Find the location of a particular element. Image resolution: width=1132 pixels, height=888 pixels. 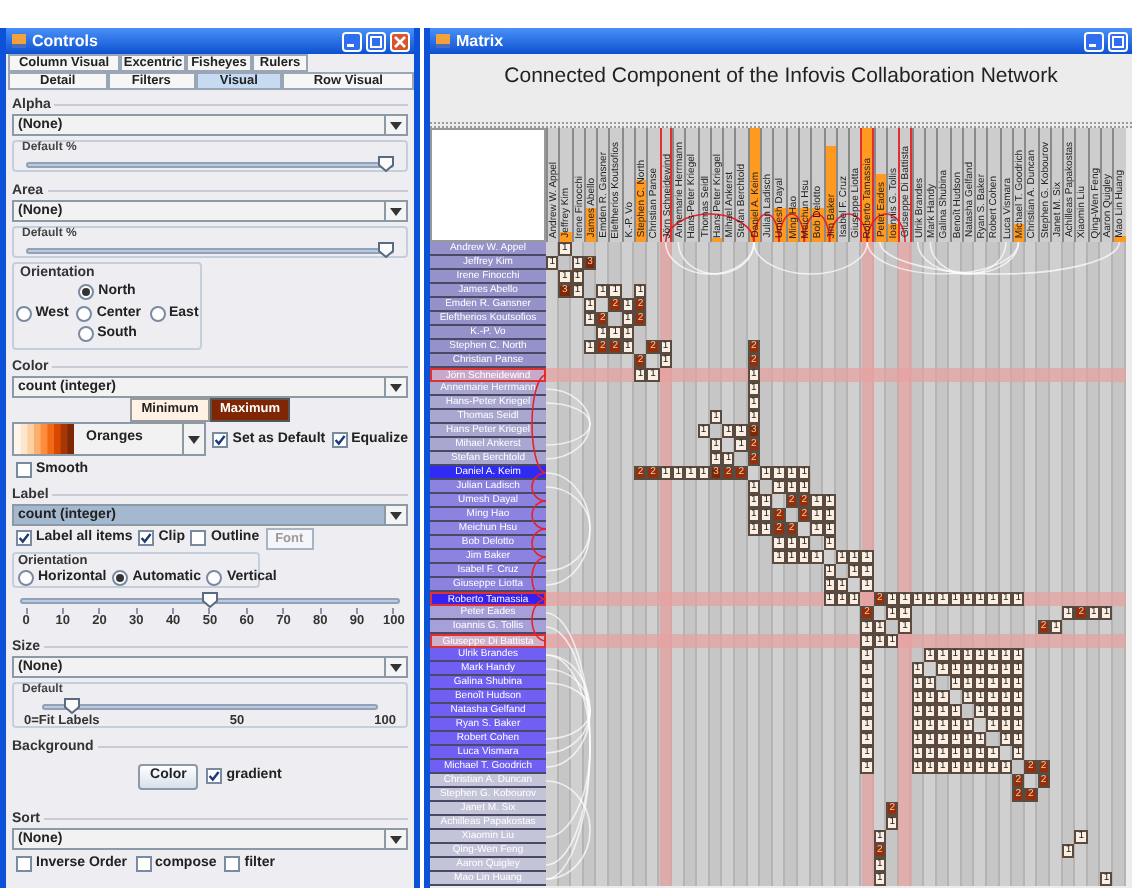

window-title: Controls is located at coordinates (66, 42).